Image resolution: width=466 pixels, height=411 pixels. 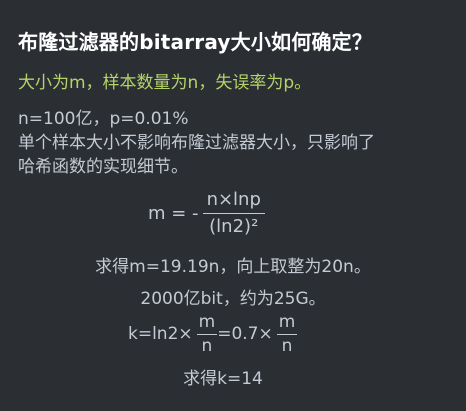 What do you see at coordinates (287, 345) in the screenshot?
I see `formula-k-frac2-denominator: n` at bounding box center [287, 345].